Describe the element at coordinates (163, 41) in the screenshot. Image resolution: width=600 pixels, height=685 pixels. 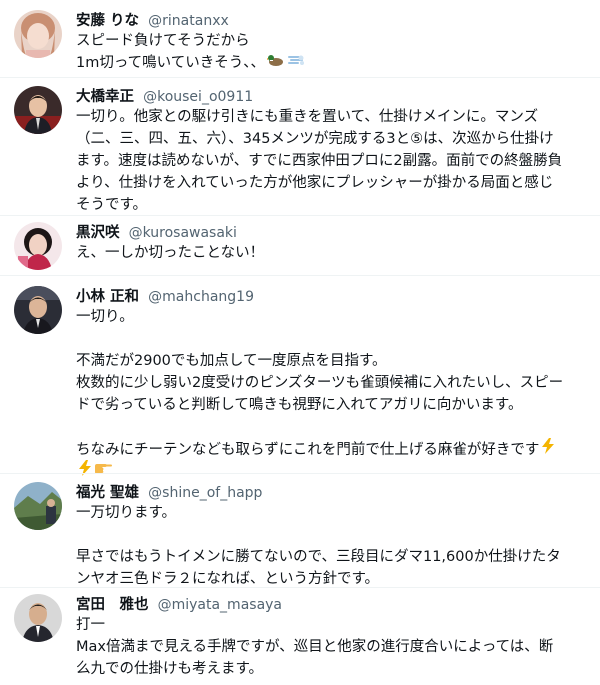
I see `tweet-text-line: スピード負けてそうだから` at that location.